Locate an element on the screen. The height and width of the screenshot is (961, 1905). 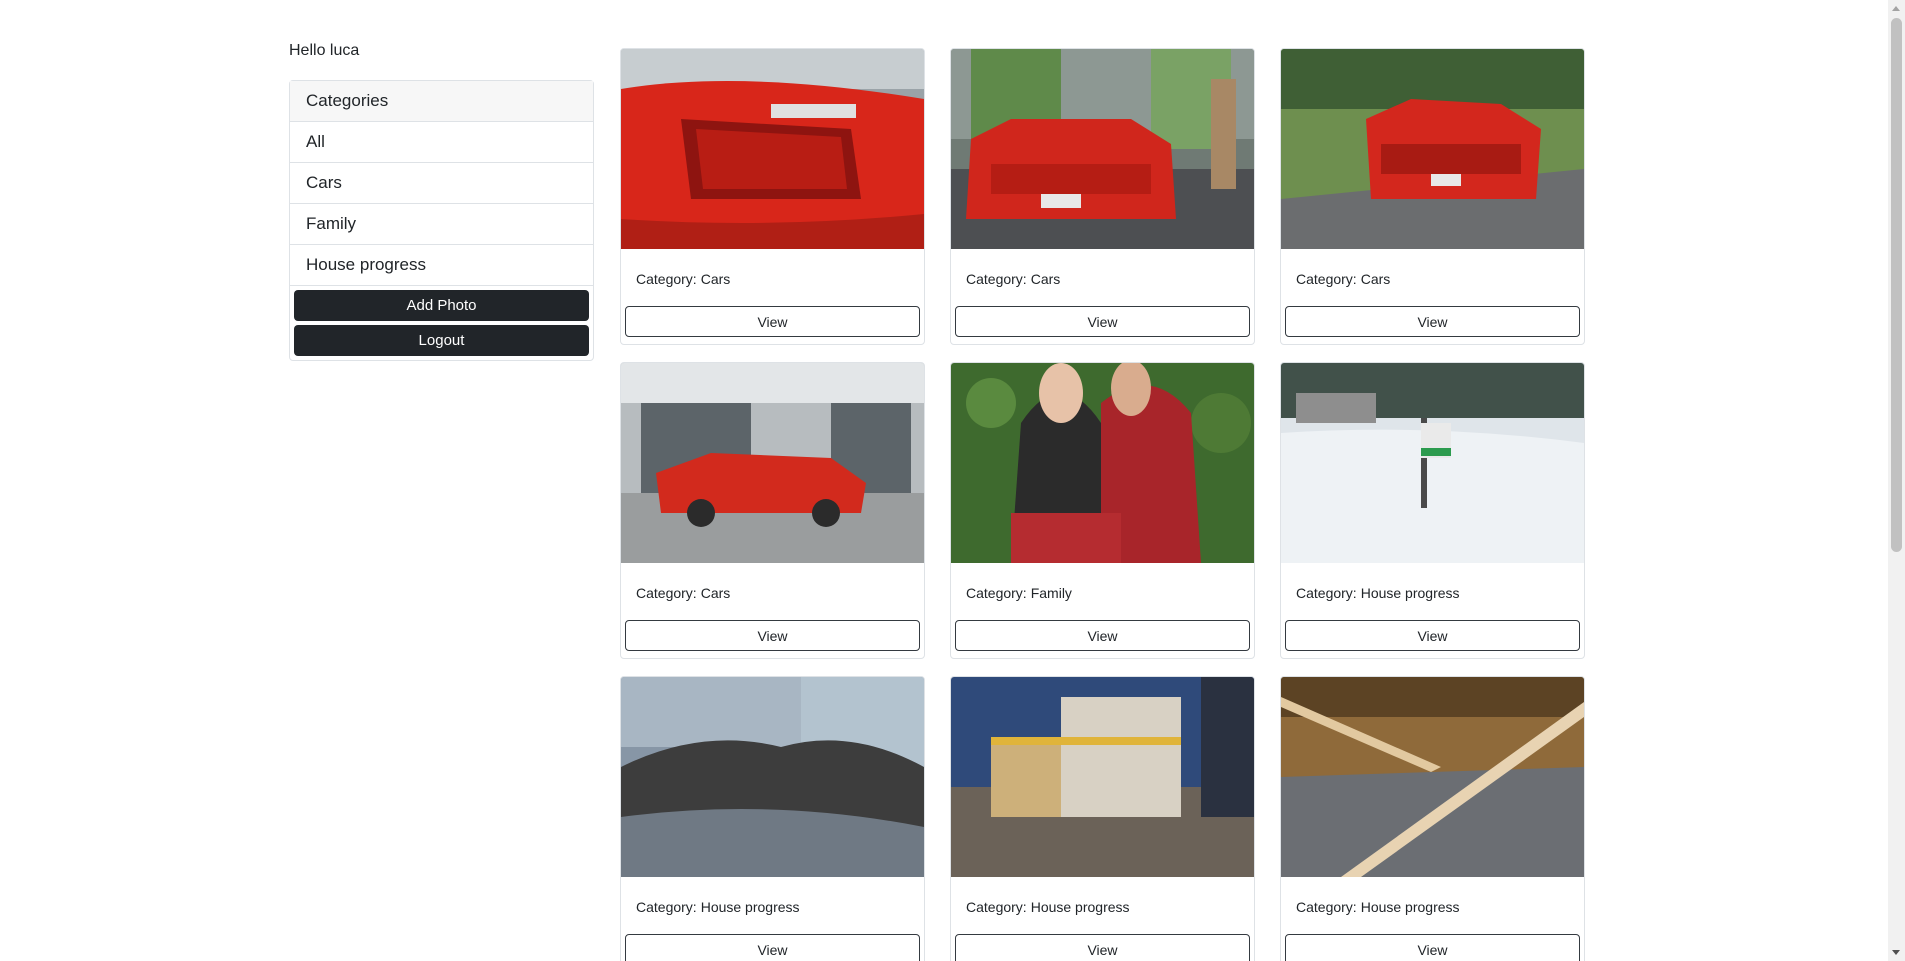
photo-card: Category: Family View is located at coordinates (1102, 510).